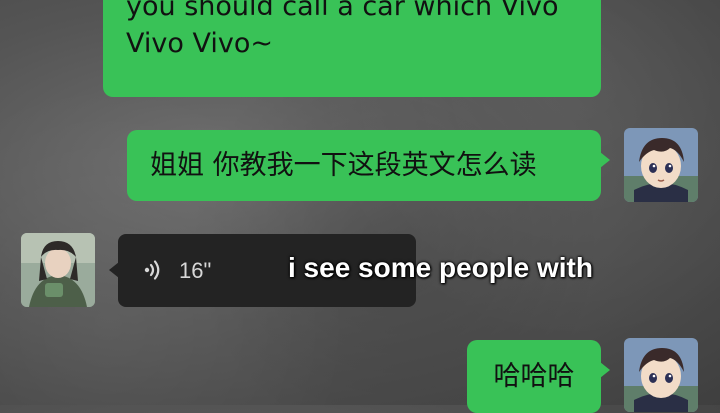 This screenshot has height=413, width=720. I want to click on message-line: Vivo Vivo~, so click(199, 43).